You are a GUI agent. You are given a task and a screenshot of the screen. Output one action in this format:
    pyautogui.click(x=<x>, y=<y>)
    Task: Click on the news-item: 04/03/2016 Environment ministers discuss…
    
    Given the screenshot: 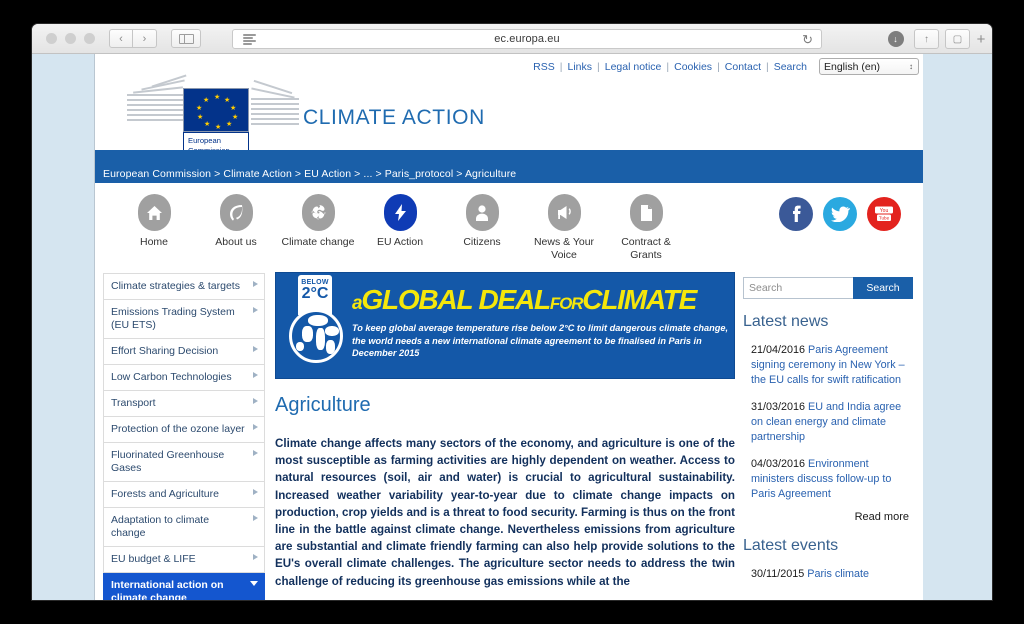 What is the action you would take?
    pyautogui.click(x=828, y=479)
    